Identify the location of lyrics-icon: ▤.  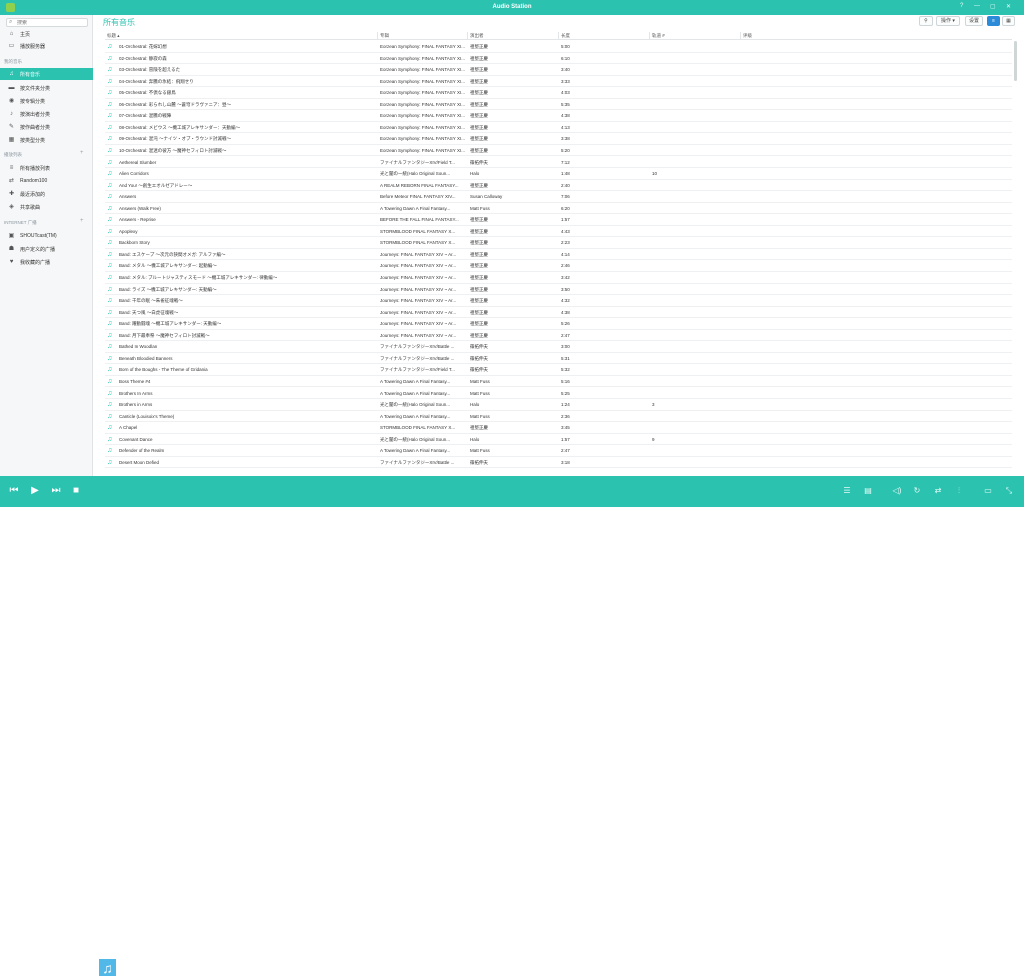
(868, 491).